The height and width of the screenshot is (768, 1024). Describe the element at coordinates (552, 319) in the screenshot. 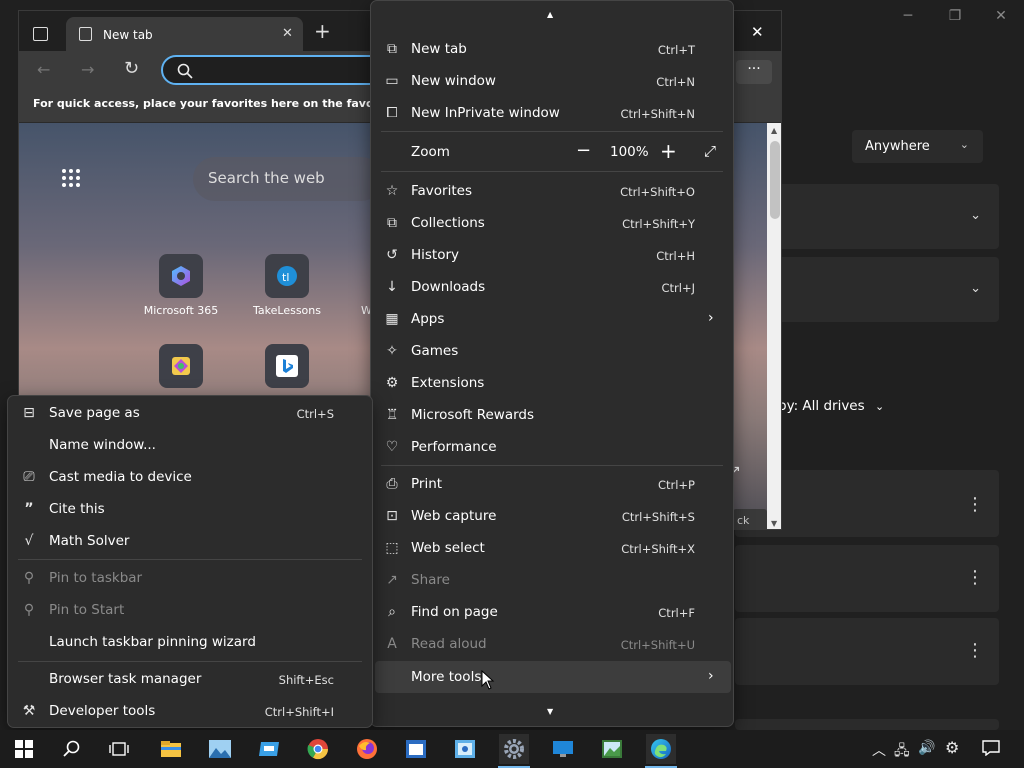

I see `menu-item-apps: ▦ Apps ›` at that location.